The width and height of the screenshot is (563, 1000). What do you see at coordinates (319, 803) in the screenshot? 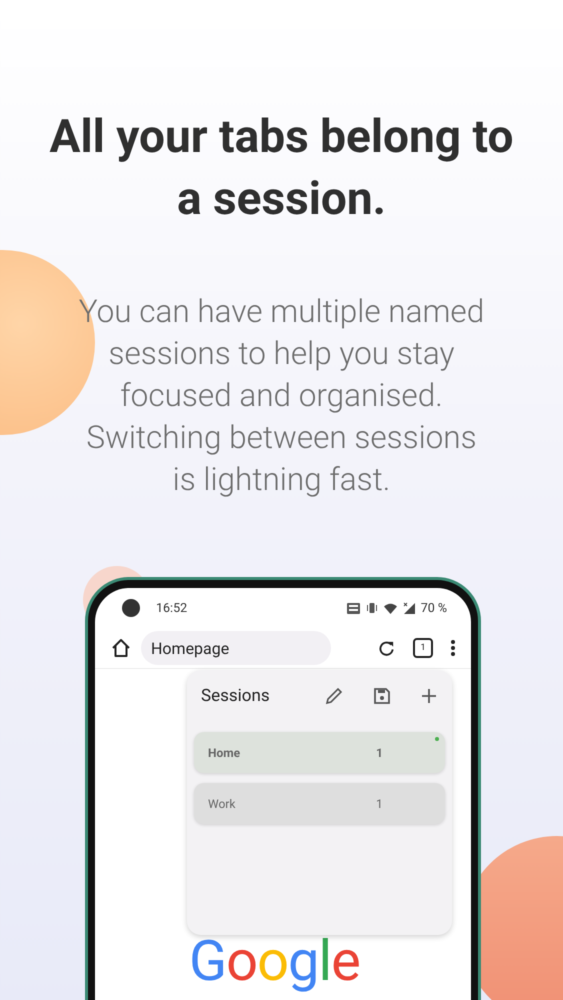
I see `session-item: Work 1` at bounding box center [319, 803].